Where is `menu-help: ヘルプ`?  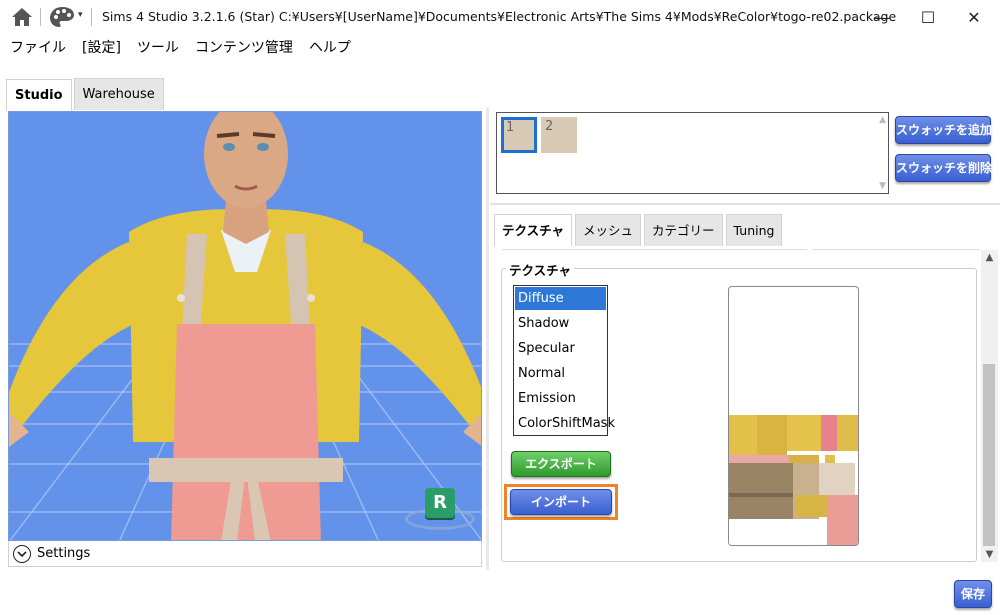 menu-help: ヘルプ is located at coordinates (330, 48).